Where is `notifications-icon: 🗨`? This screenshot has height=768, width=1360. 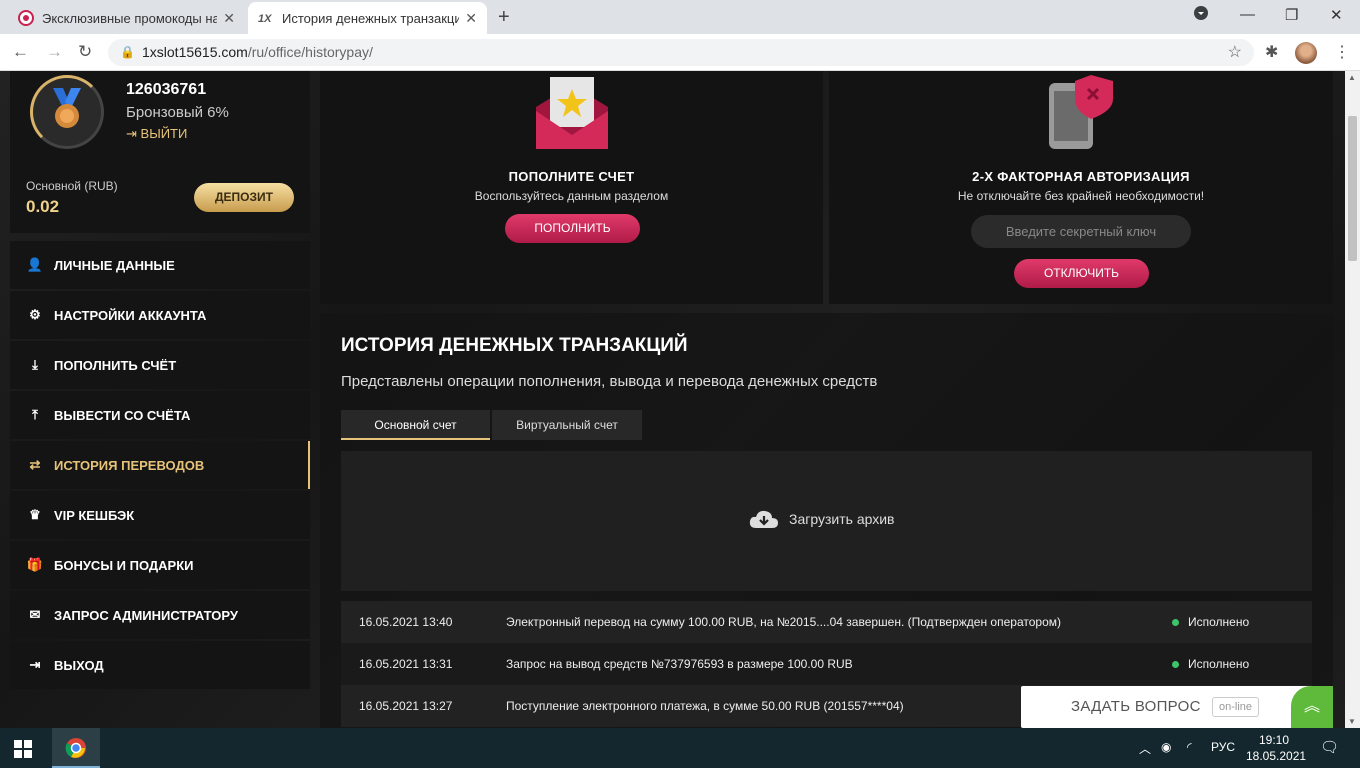 notifications-icon: 🗨 is located at coordinates (1329, 747).